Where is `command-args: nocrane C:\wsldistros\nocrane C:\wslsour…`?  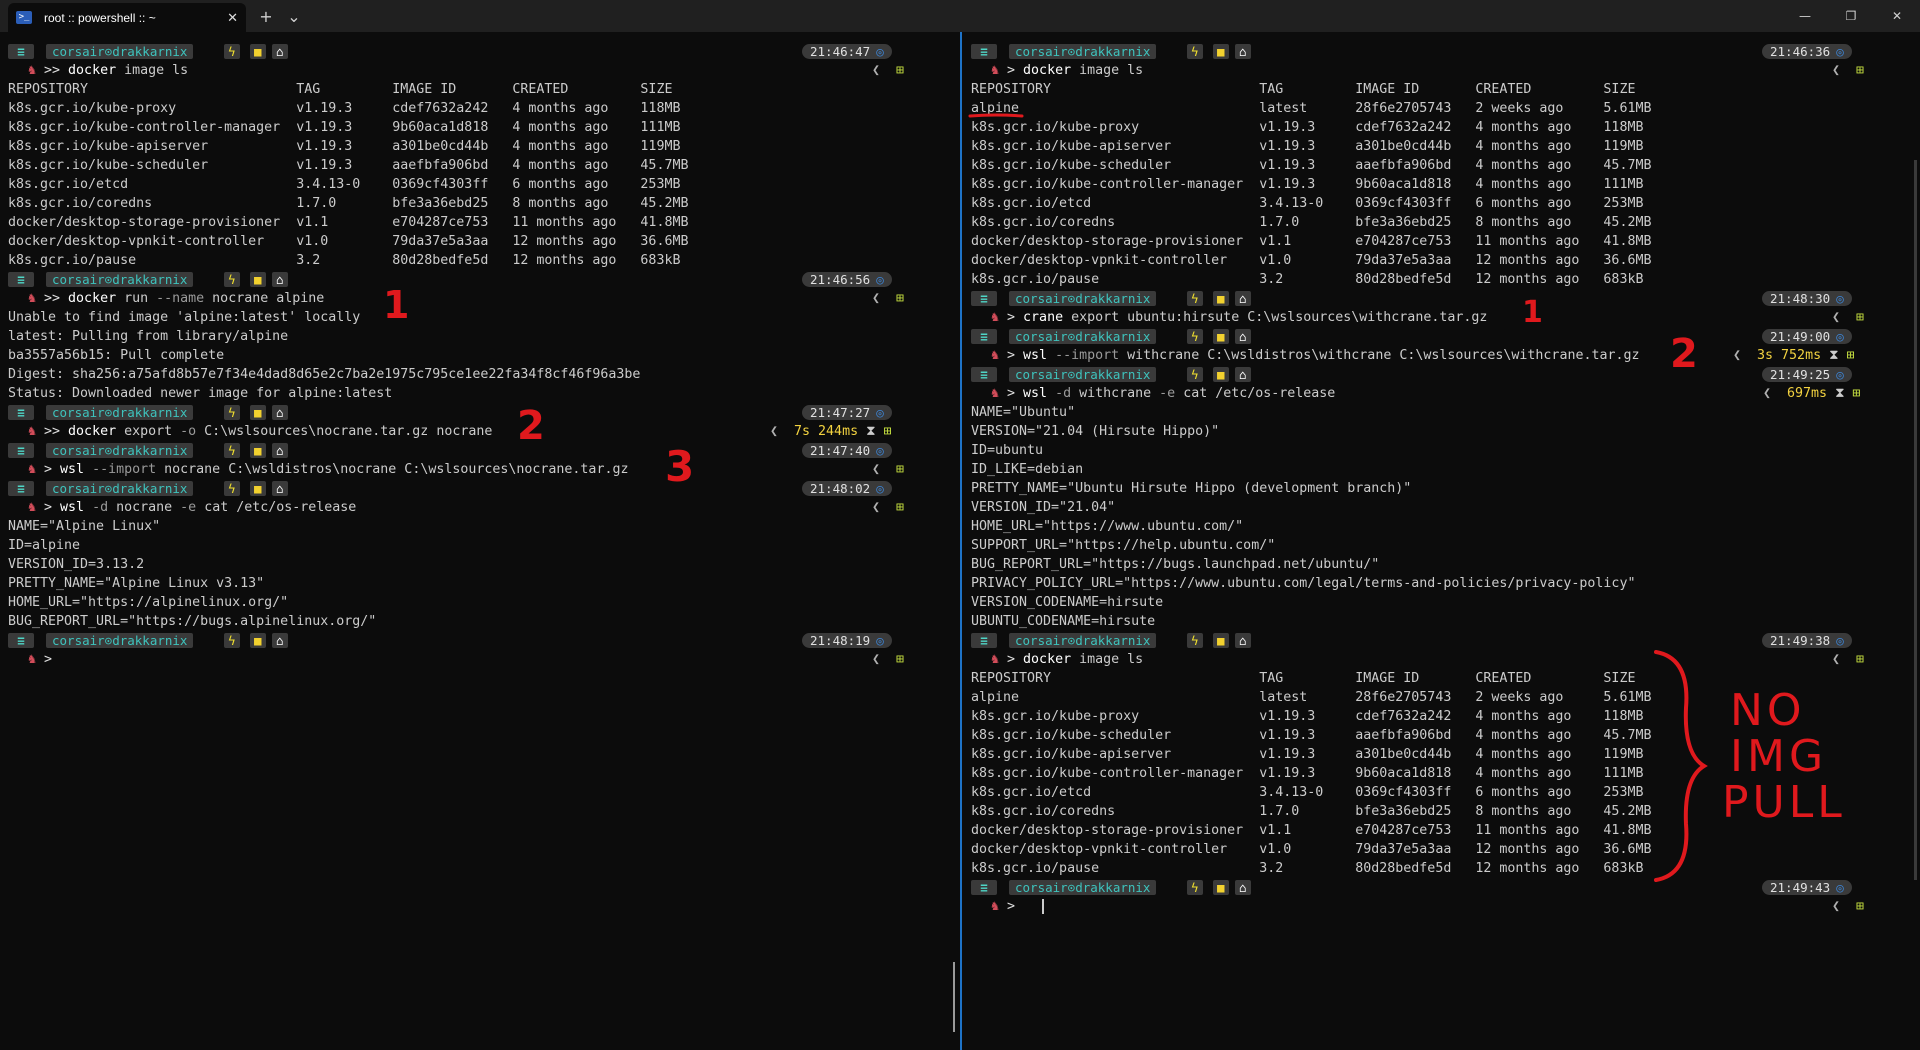
command-args: nocrane C:\wsldistros\nocrane C:\wslsour… is located at coordinates (392, 469).